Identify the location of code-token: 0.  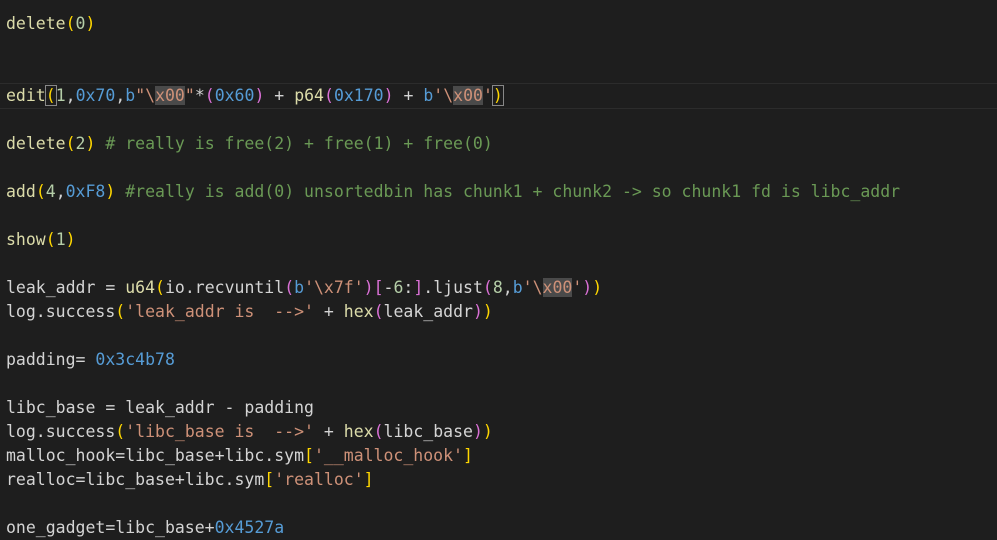
(80, 23).